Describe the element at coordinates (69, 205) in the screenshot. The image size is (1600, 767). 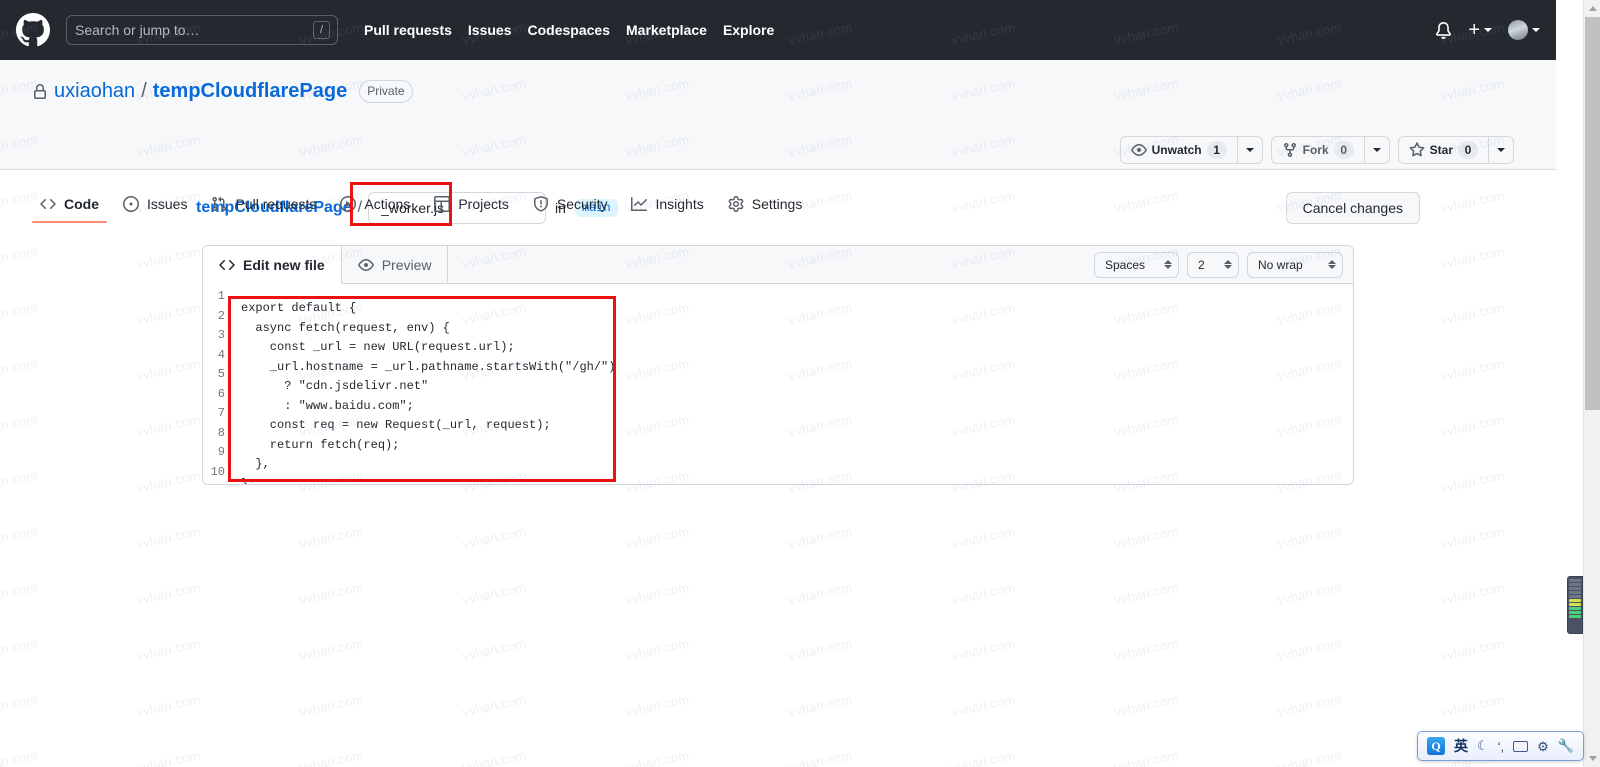
I see `tab-code: Code` at that location.